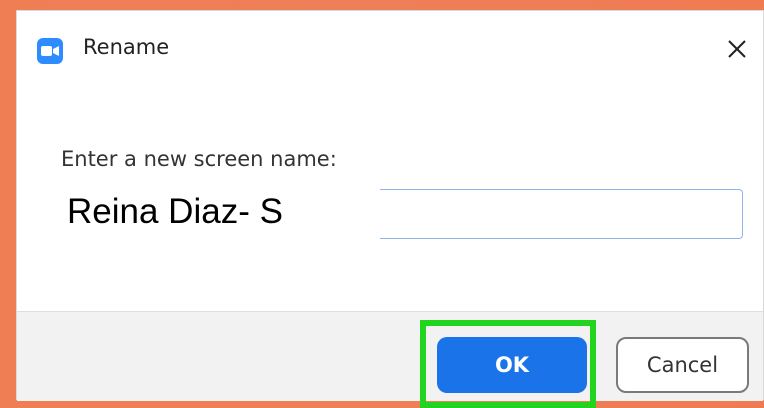 The width and height of the screenshot is (764, 408). I want to click on close-button, so click(737, 49).